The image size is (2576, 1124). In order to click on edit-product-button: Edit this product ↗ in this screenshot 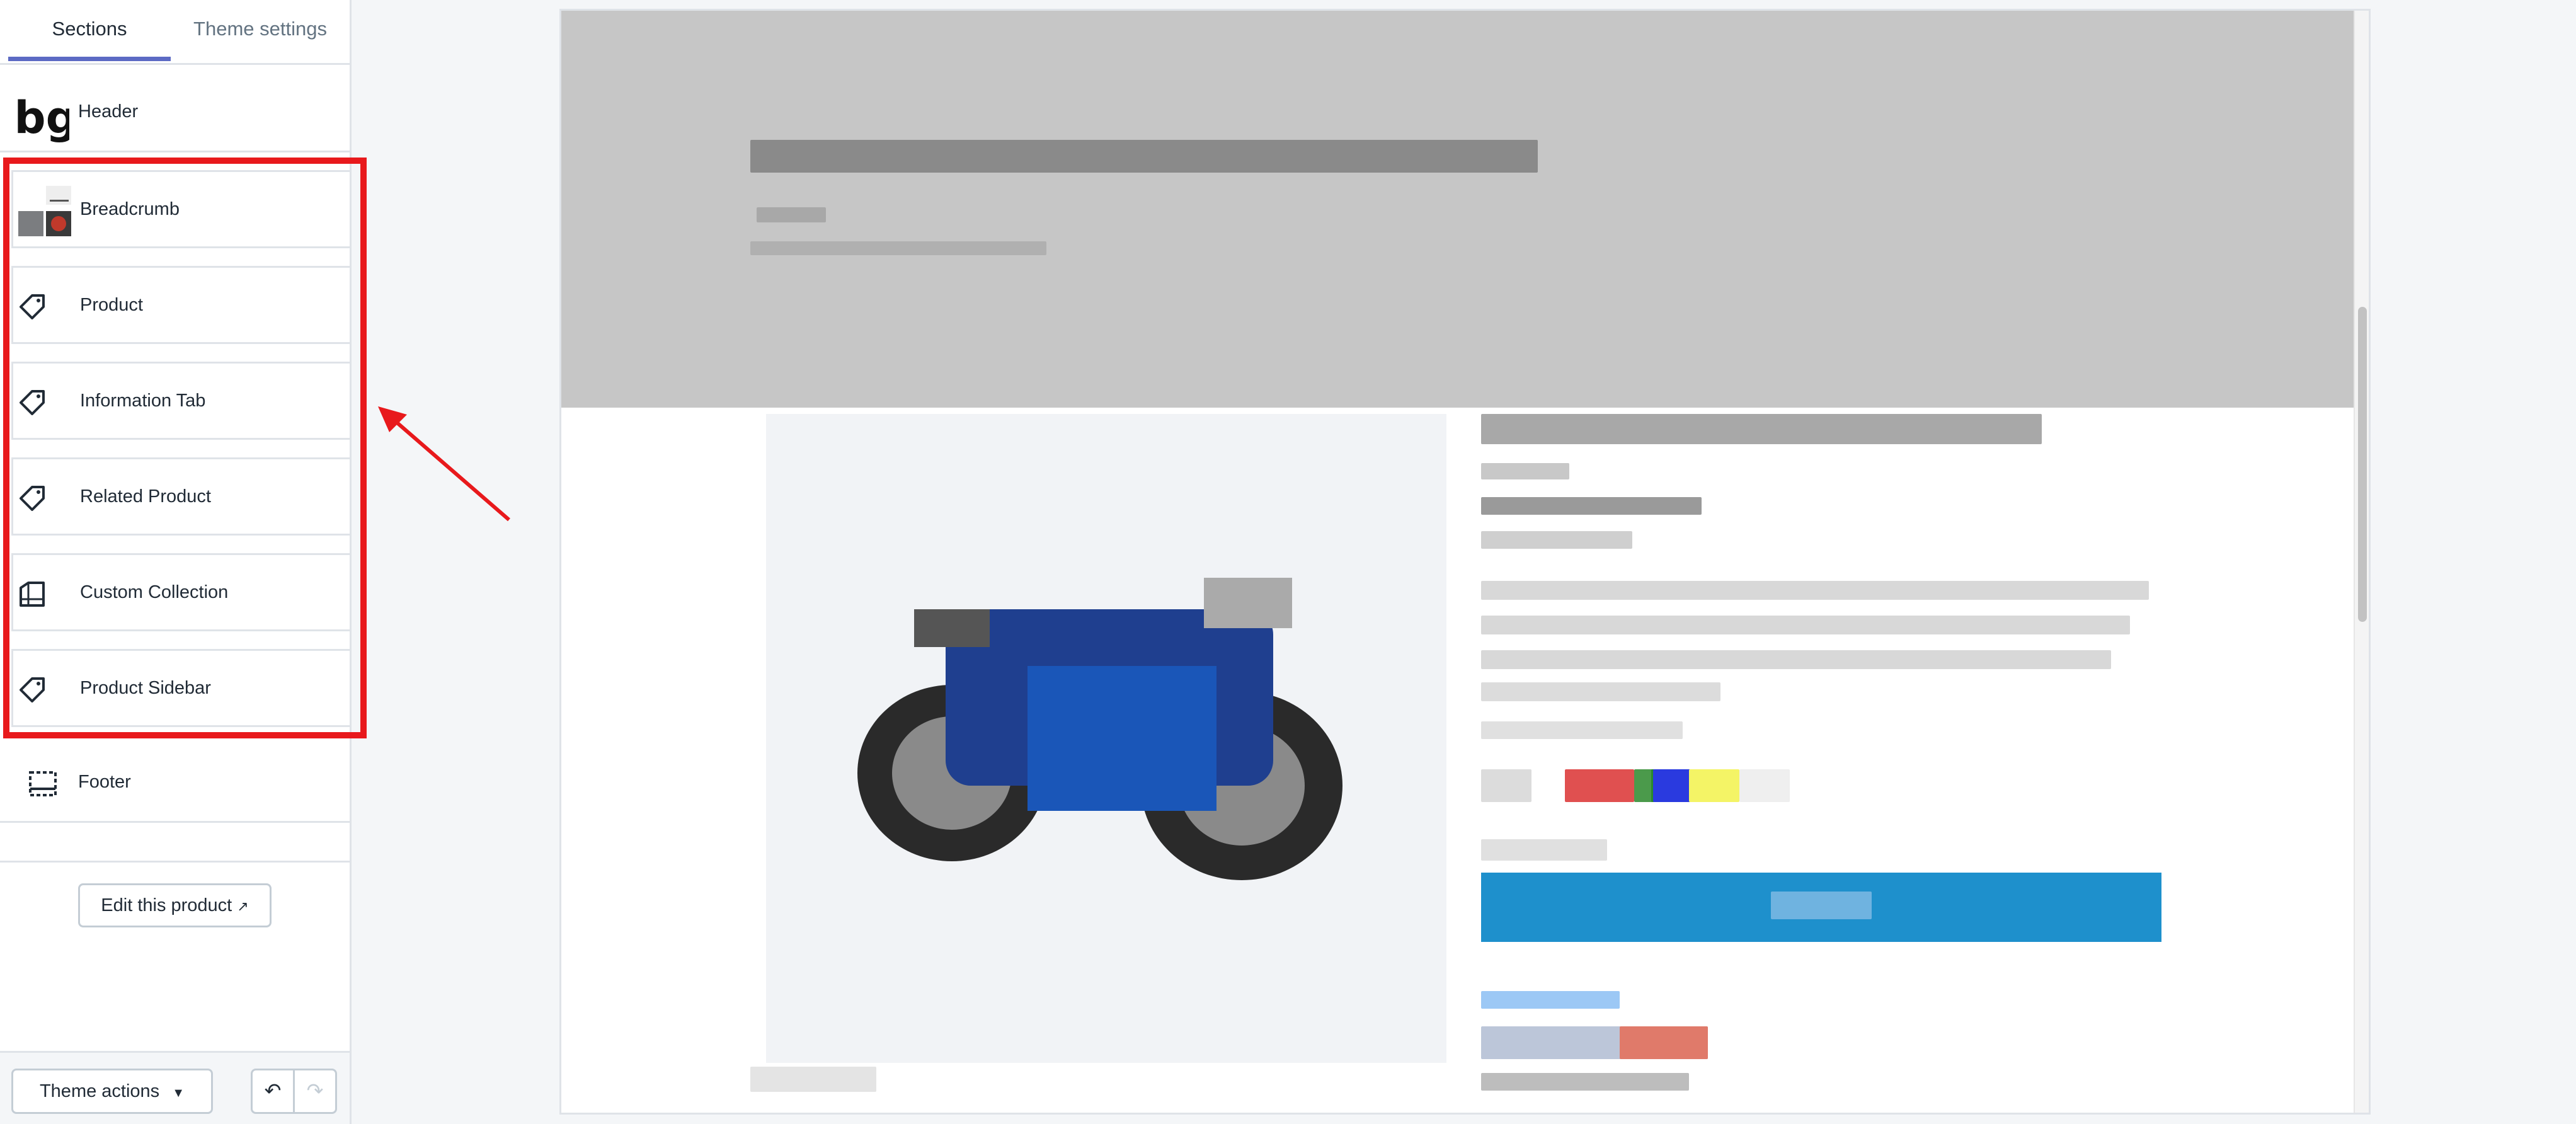, I will do `click(175, 905)`.